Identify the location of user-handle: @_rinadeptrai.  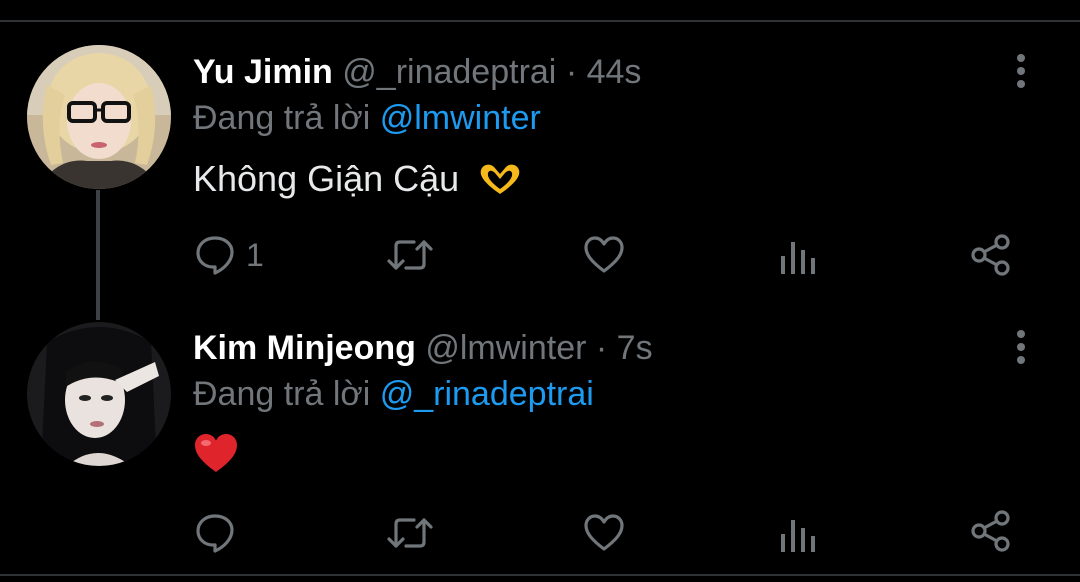
(449, 72).